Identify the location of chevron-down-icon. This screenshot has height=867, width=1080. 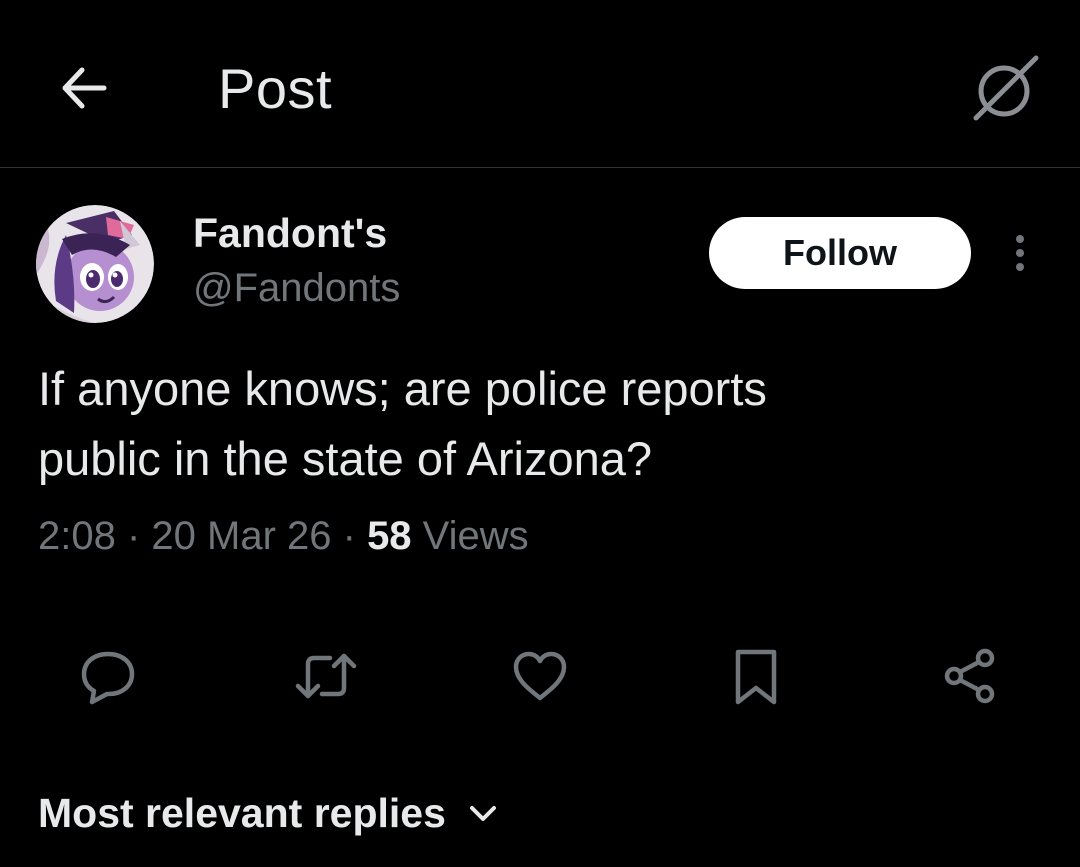
(483, 814).